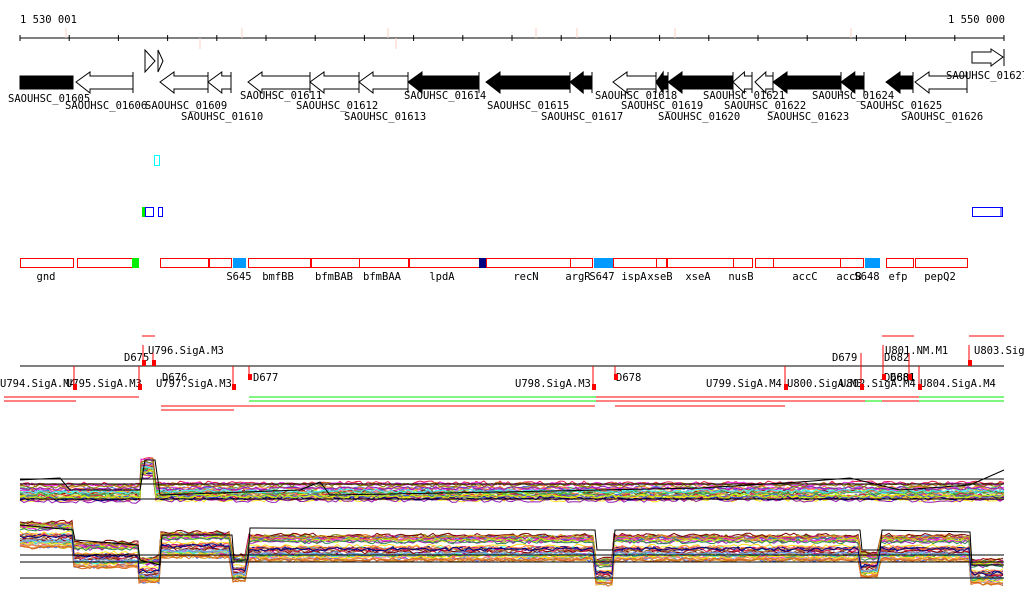 Image resolution: width=1024 pixels, height=611 pixels. Describe the element at coordinates (896, 358) in the screenshot. I see `promoter-label: D682` at that location.